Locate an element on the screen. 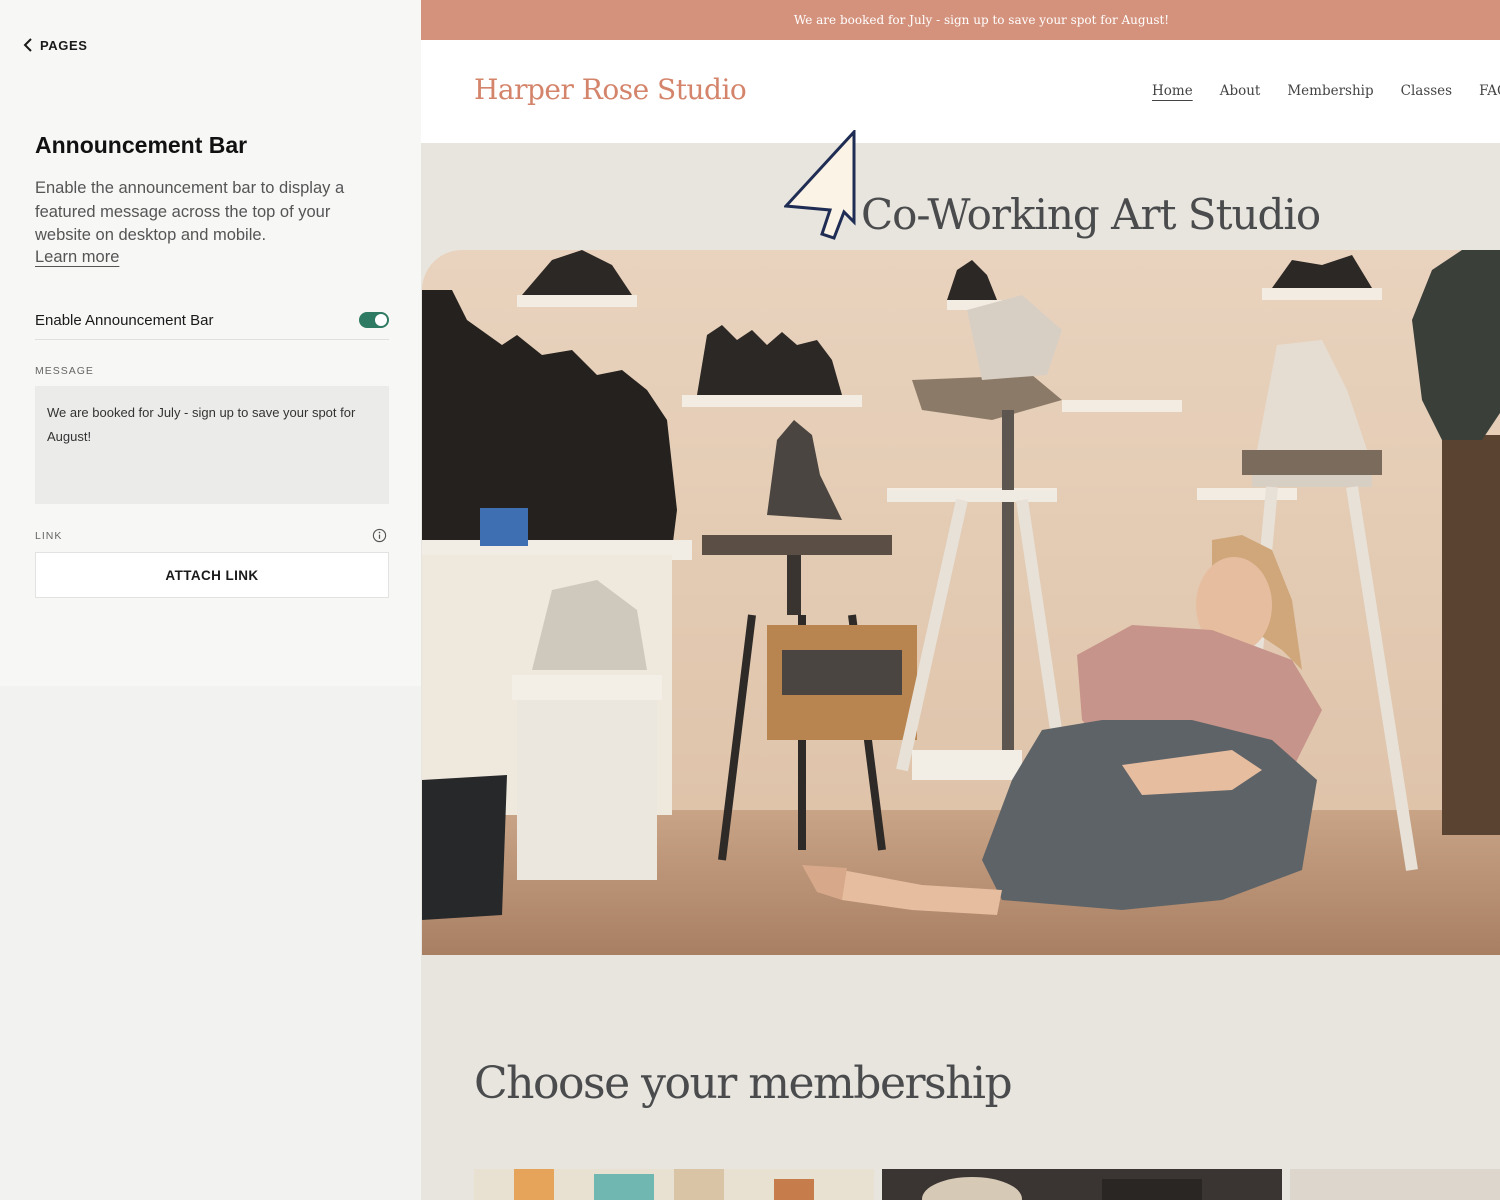 This screenshot has height=1200, width=1500. enable-announcement-row: Enable Announcement Bar is located at coordinates (212, 323).